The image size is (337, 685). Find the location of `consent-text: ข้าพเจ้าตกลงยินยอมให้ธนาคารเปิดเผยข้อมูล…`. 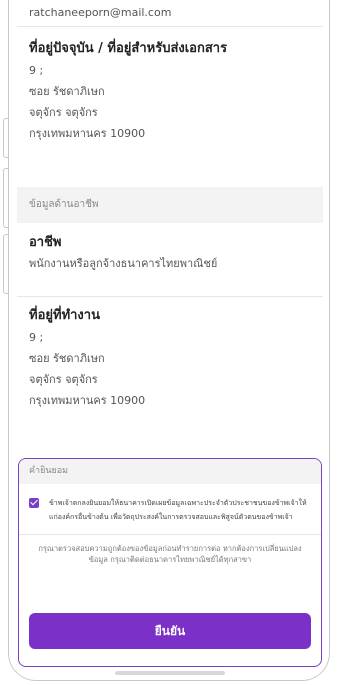

consent-text: ข้าพเจ้าตกลงยินยอมให้ธนาคารเปิดเผยข้อมูล… is located at coordinates (178, 510).